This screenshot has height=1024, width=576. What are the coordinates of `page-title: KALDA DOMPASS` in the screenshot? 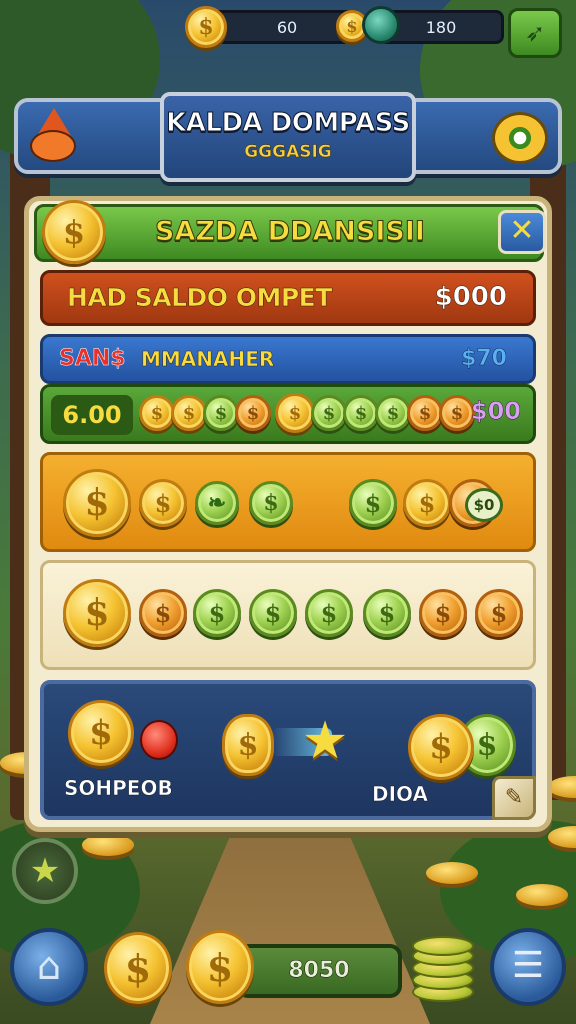 It's located at (288, 123).